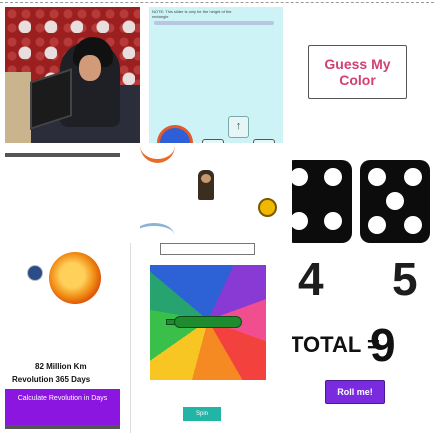 This screenshot has height=433, width=434. Describe the element at coordinates (62, 407) in the screenshot. I see `calculate-button: Calculate Revolution in Days` at that location.